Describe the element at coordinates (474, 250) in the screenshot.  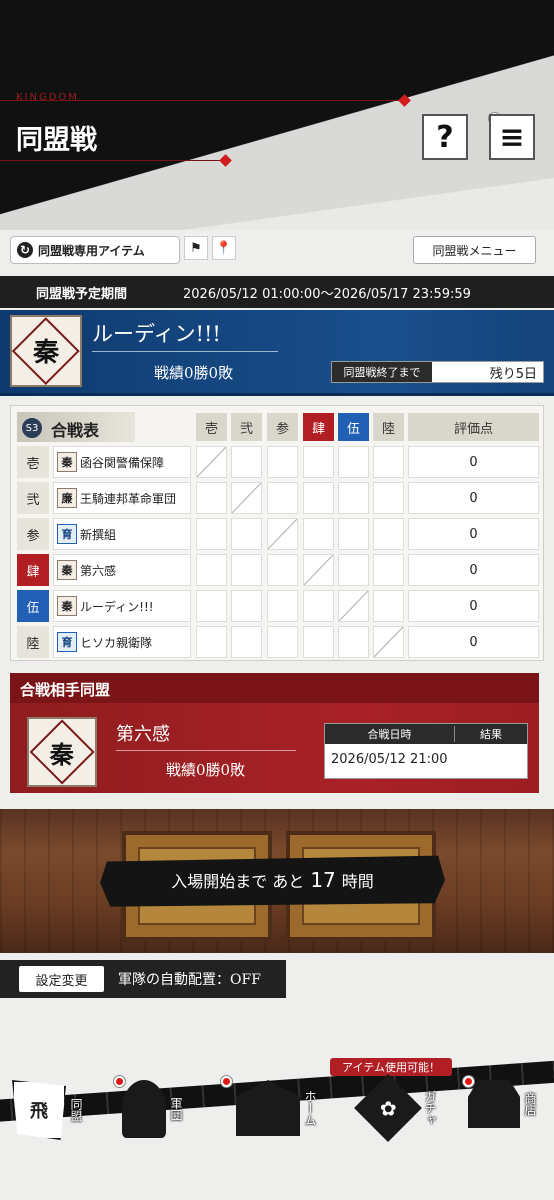
I see `alliance-menu-button: 同盟戦メニュー` at that location.